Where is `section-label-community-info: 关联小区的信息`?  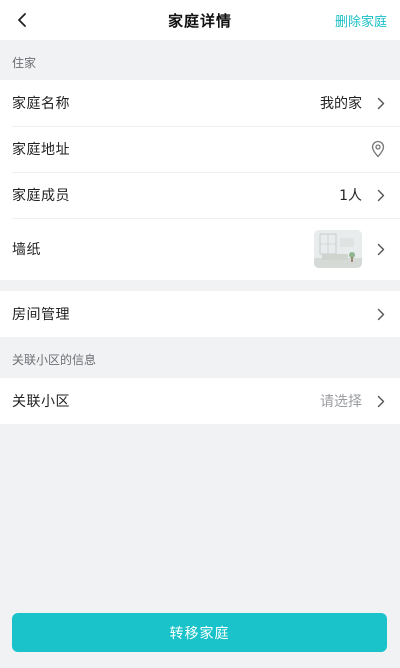
section-label-community-info: 关联小区的信息 is located at coordinates (54, 360).